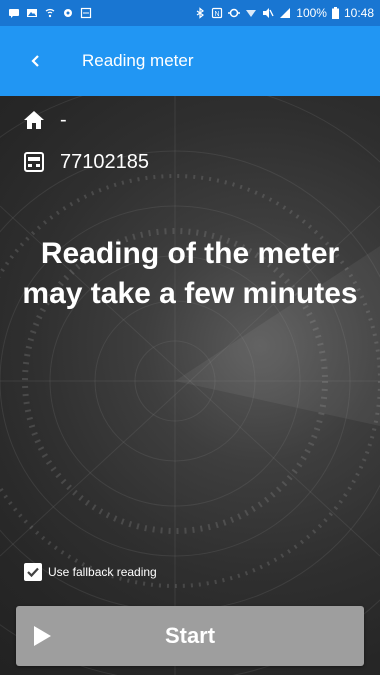  Describe the element at coordinates (86, 13) in the screenshot. I see `image-icon` at that location.